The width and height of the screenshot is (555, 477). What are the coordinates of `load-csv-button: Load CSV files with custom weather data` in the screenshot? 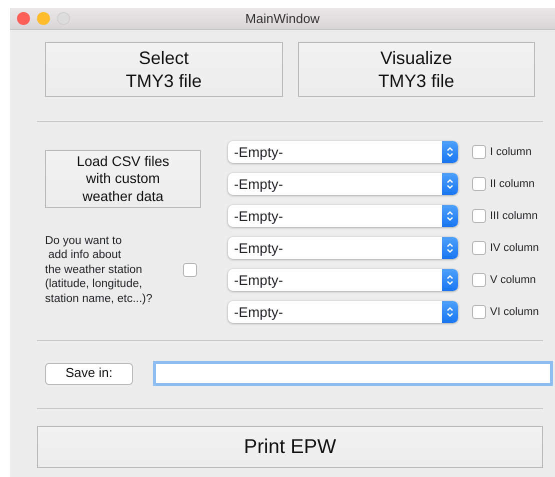 It's located at (123, 179).